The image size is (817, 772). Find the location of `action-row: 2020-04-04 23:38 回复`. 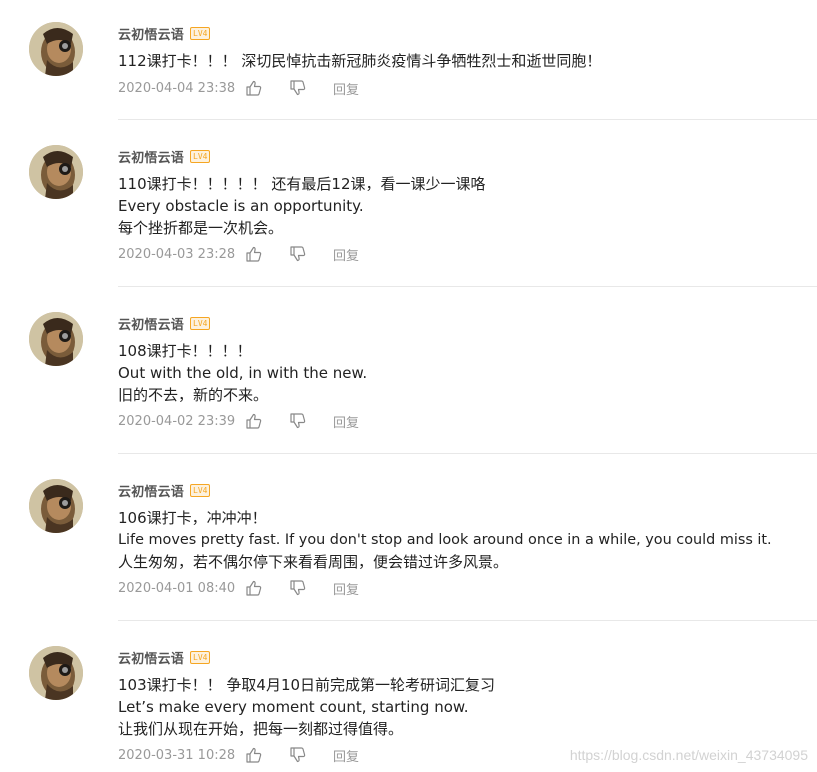

action-row: 2020-04-04 23:38 回复 is located at coordinates (238, 88).